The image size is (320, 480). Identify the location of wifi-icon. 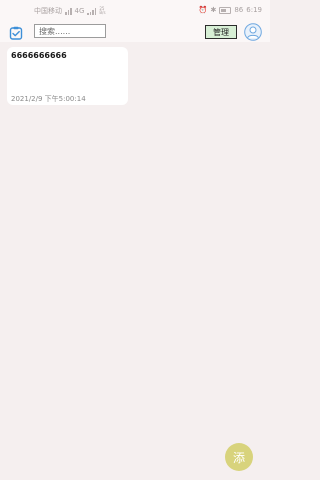
(68, 11).